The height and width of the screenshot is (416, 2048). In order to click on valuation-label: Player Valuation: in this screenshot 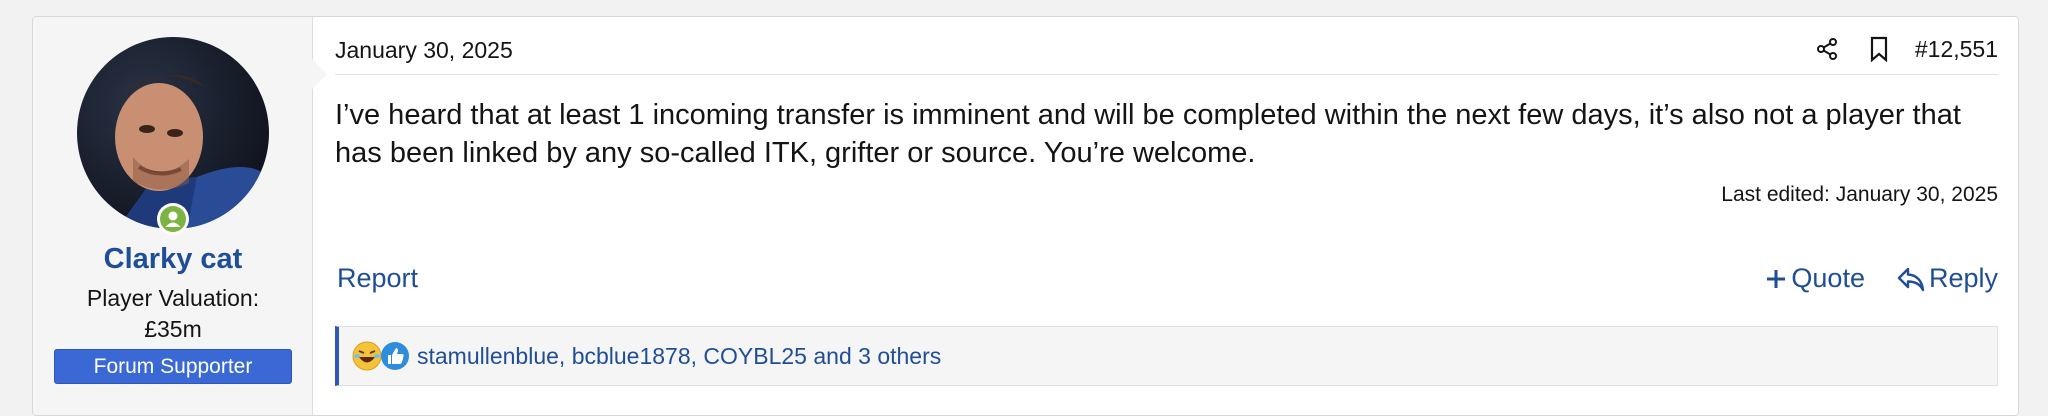, I will do `click(173, 298)`.